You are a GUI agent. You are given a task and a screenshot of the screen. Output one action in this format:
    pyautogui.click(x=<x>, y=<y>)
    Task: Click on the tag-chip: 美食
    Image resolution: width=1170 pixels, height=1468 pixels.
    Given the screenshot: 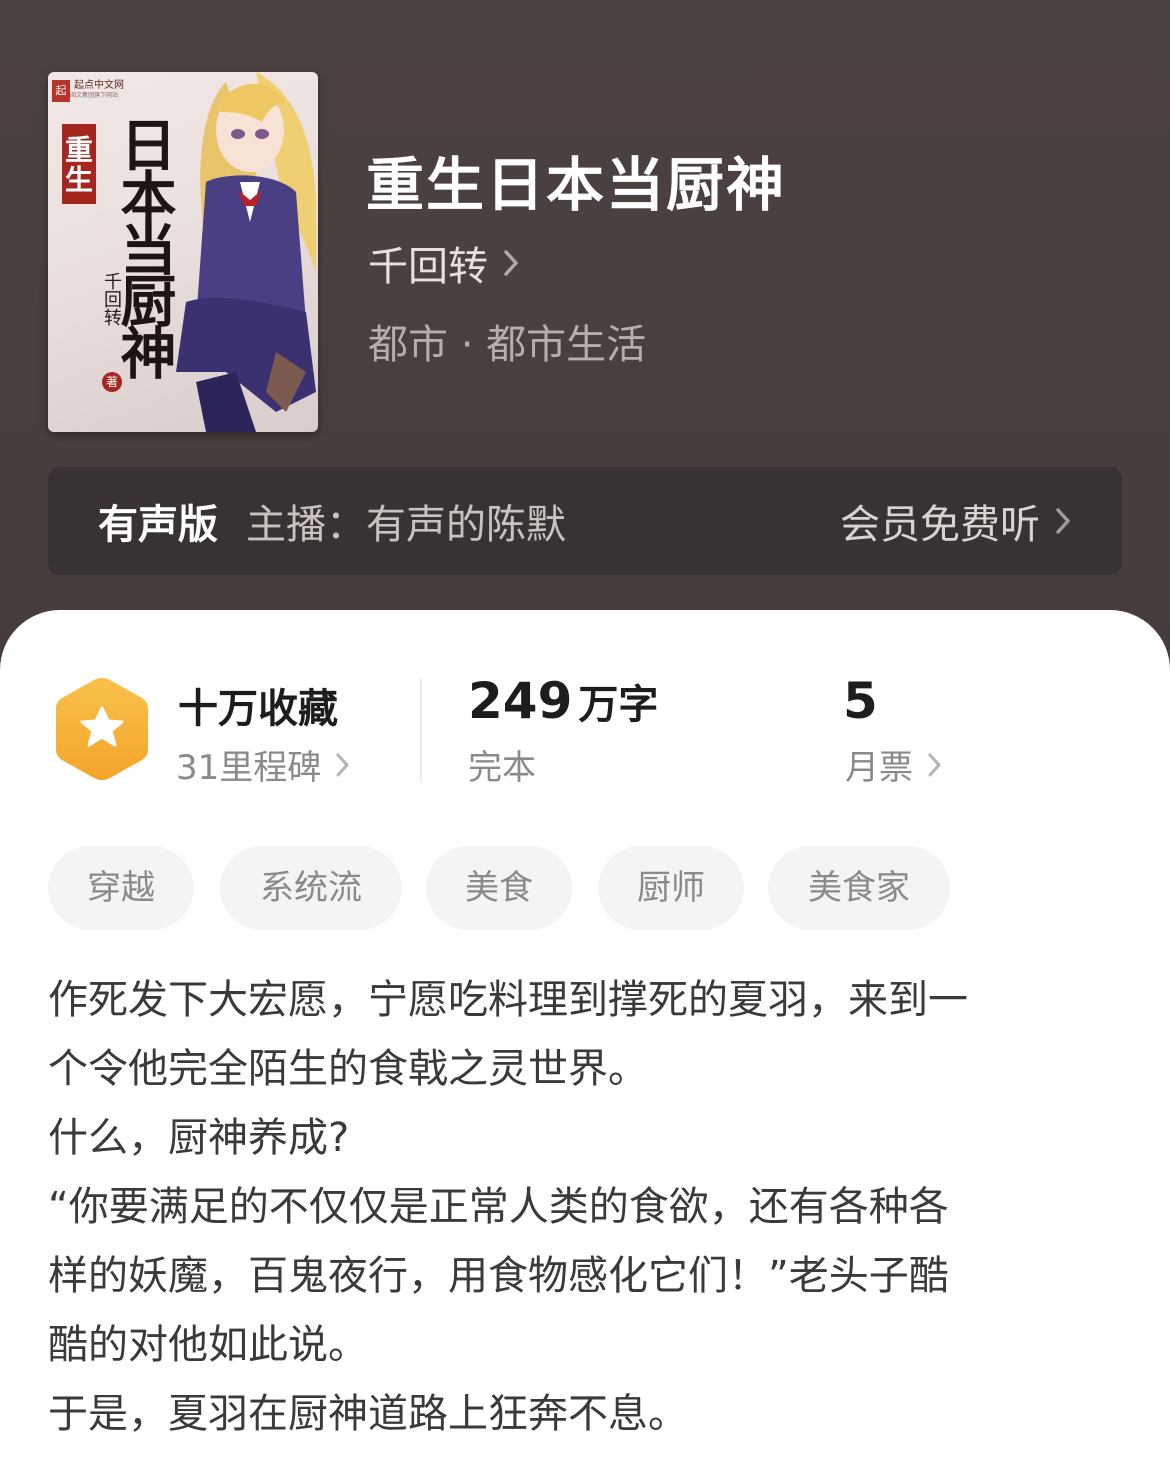 What is the action you would take?
    pyautogui.click(x=499, y=888)
    